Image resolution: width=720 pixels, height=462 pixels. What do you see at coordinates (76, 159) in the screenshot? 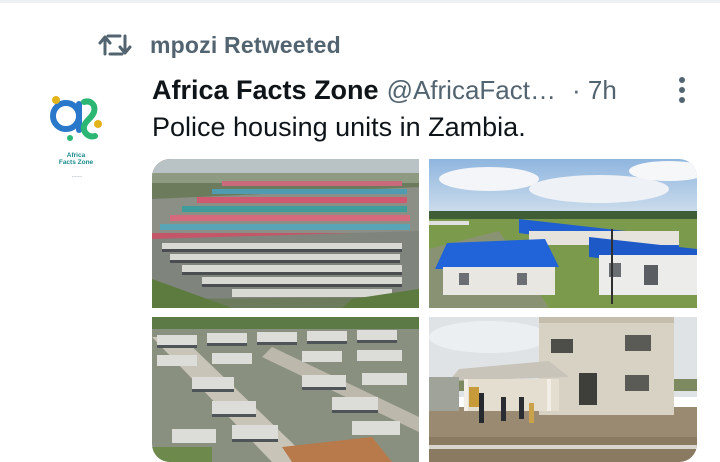
I see `avatar-logo-text: Africa Facts Zone` at bounding box center [76, 159].